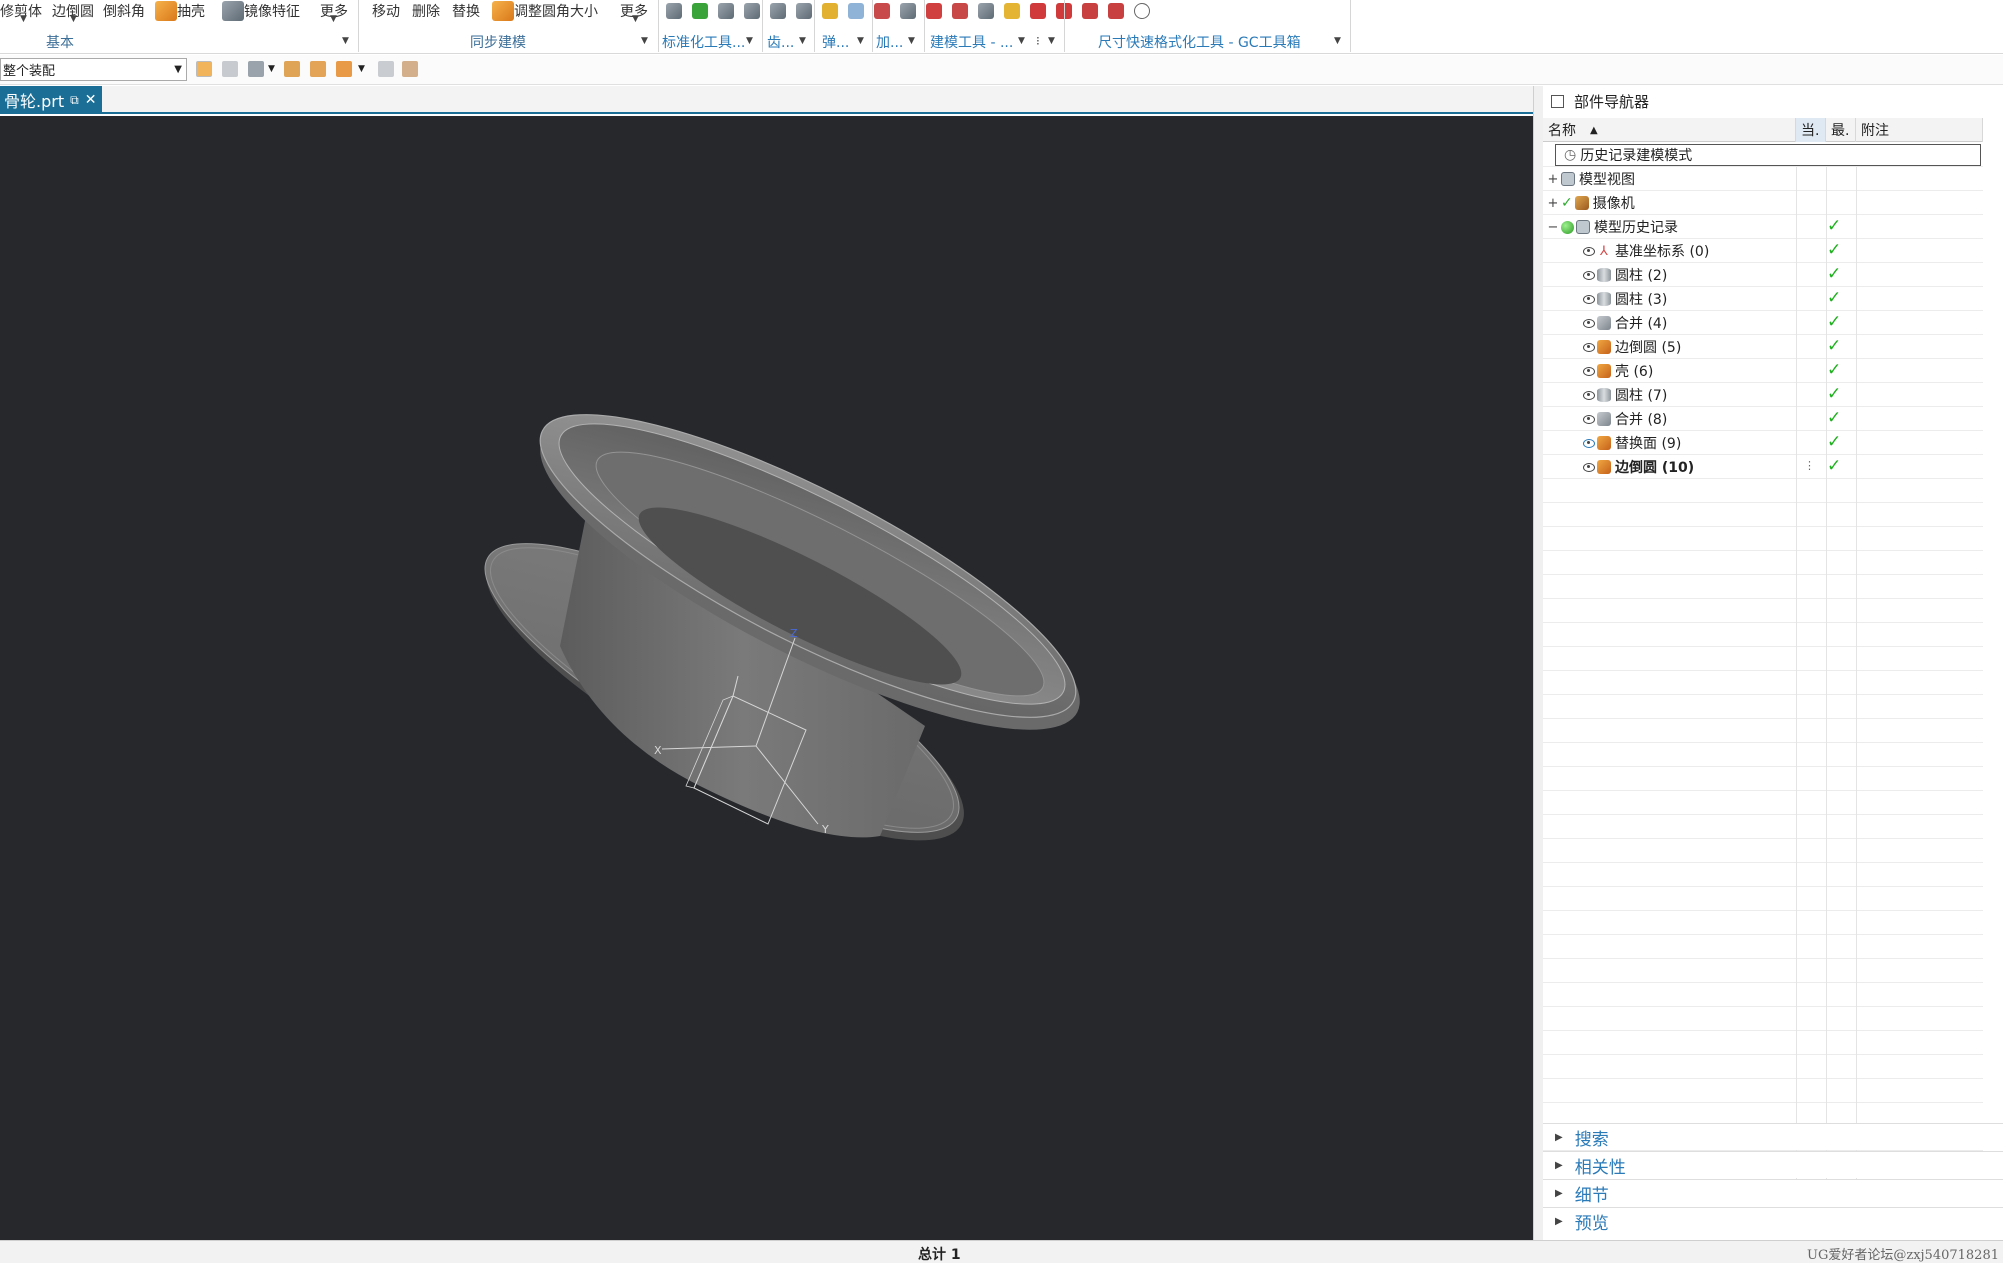 The image size is (2003, 1263). What do you see at coordinates (1841, 130) in the screenshot?
I see `column-latest: 最.` at bounding box center [1841, 130].